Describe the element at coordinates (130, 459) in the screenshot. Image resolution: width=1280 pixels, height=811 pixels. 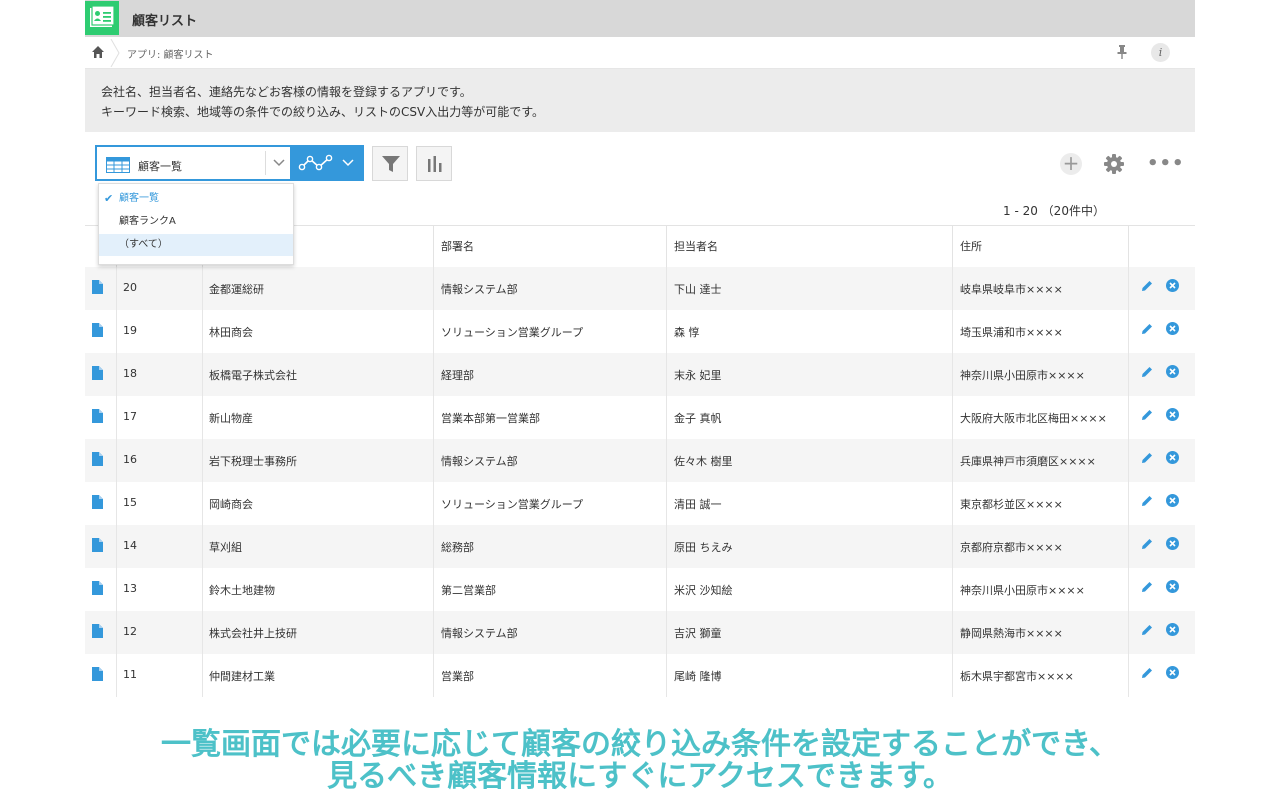
I see `record-id: 16` at that location.